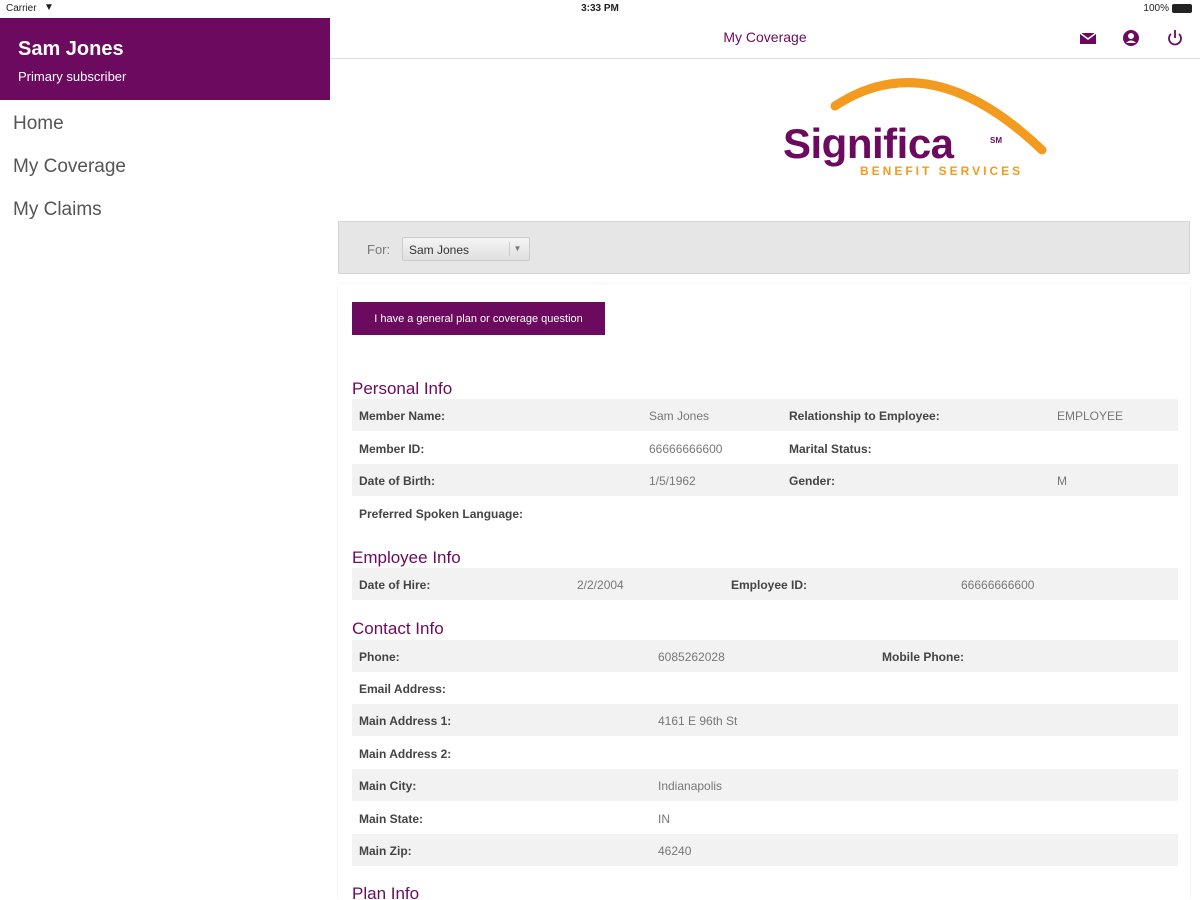 This screenshot has height=900, width=1200. What do you see at coordinates (72, 76) in the screenshot?
I see `user-role: Primary subscriber` at bounding box center [72, 76].